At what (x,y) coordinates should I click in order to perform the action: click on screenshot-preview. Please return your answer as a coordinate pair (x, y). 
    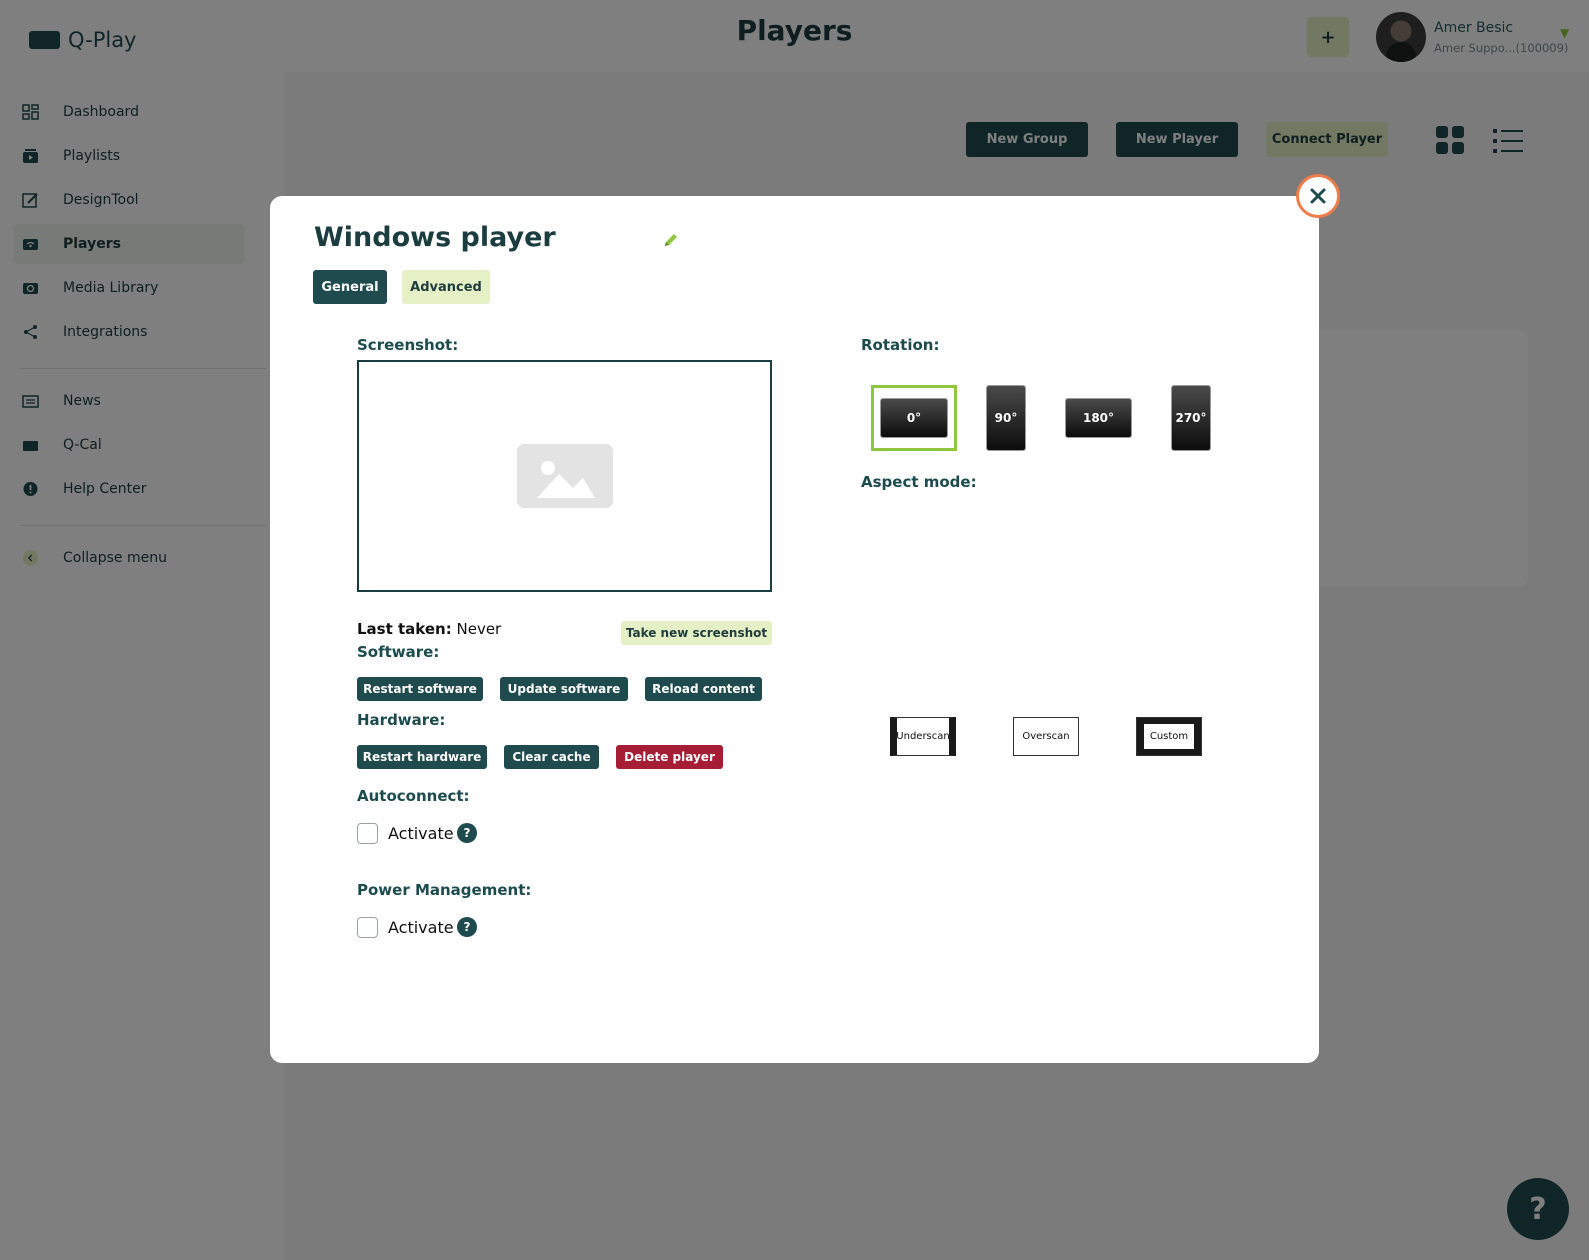
    Looking at the image, I should click on (564, 476).